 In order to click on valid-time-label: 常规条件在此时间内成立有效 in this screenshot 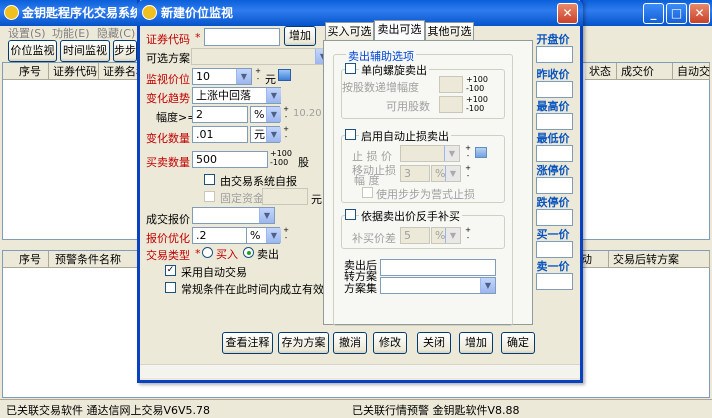, I will do `click(252, 289)`.